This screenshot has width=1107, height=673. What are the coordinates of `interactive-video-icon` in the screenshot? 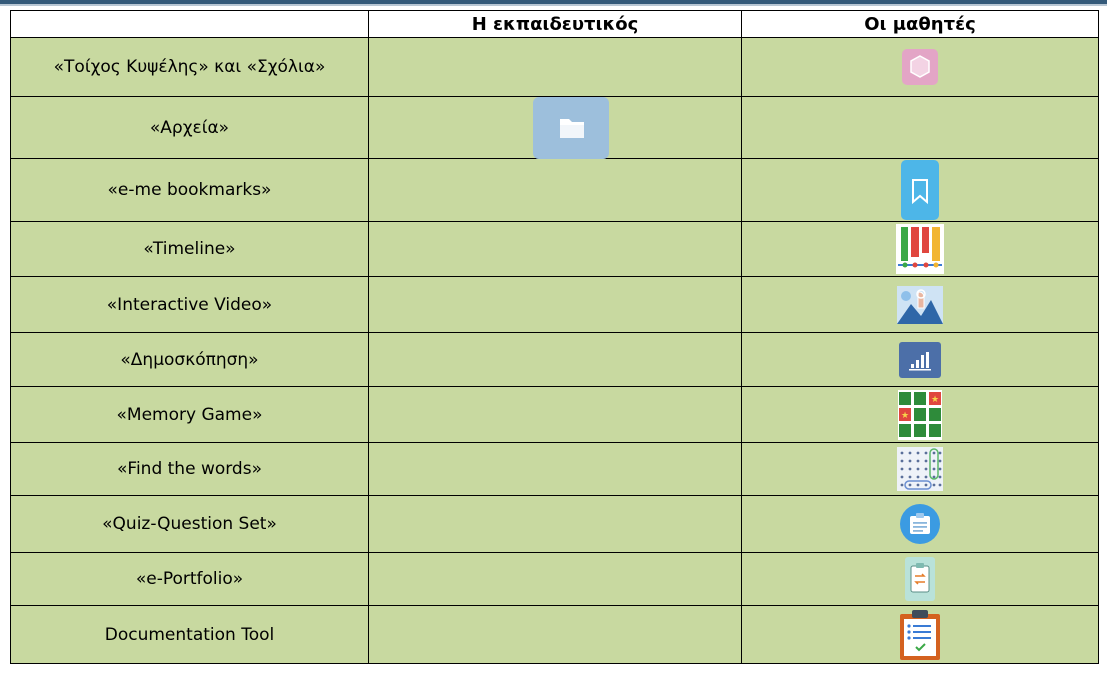 It's located at (920, 304).